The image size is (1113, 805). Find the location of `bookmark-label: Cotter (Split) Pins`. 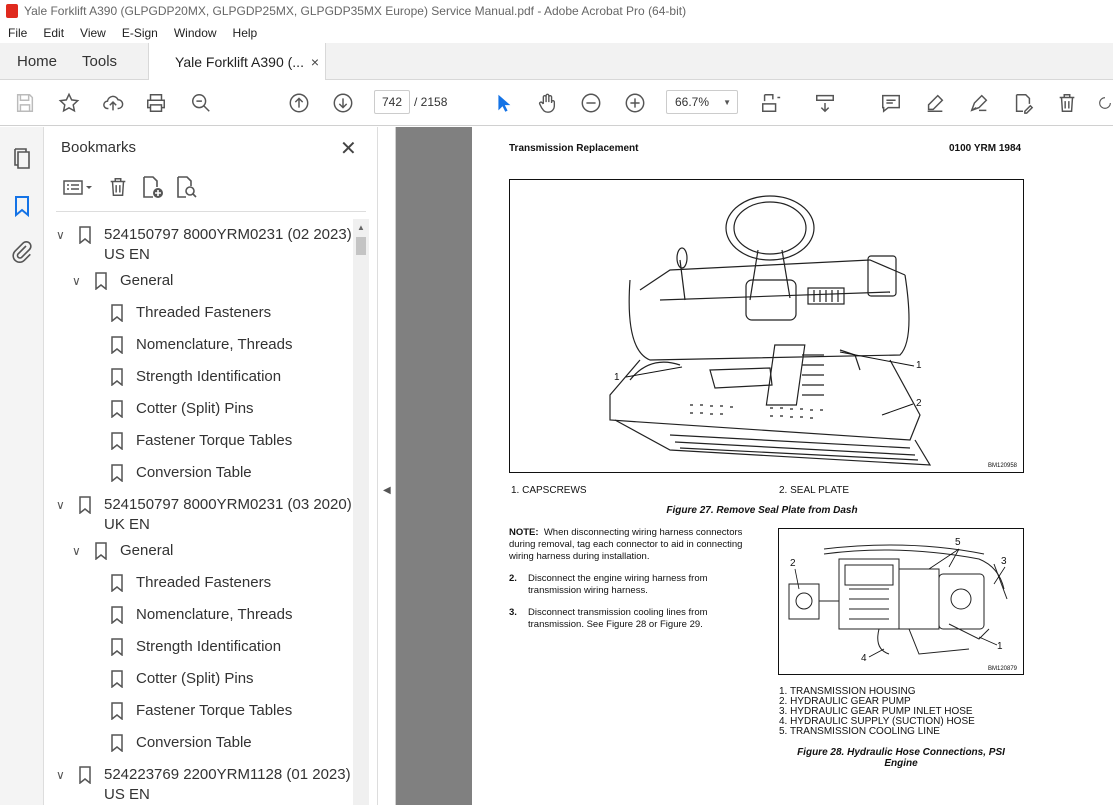

bookmark-label: Cotter (Split) Pins is located at coordinates (195, 678).